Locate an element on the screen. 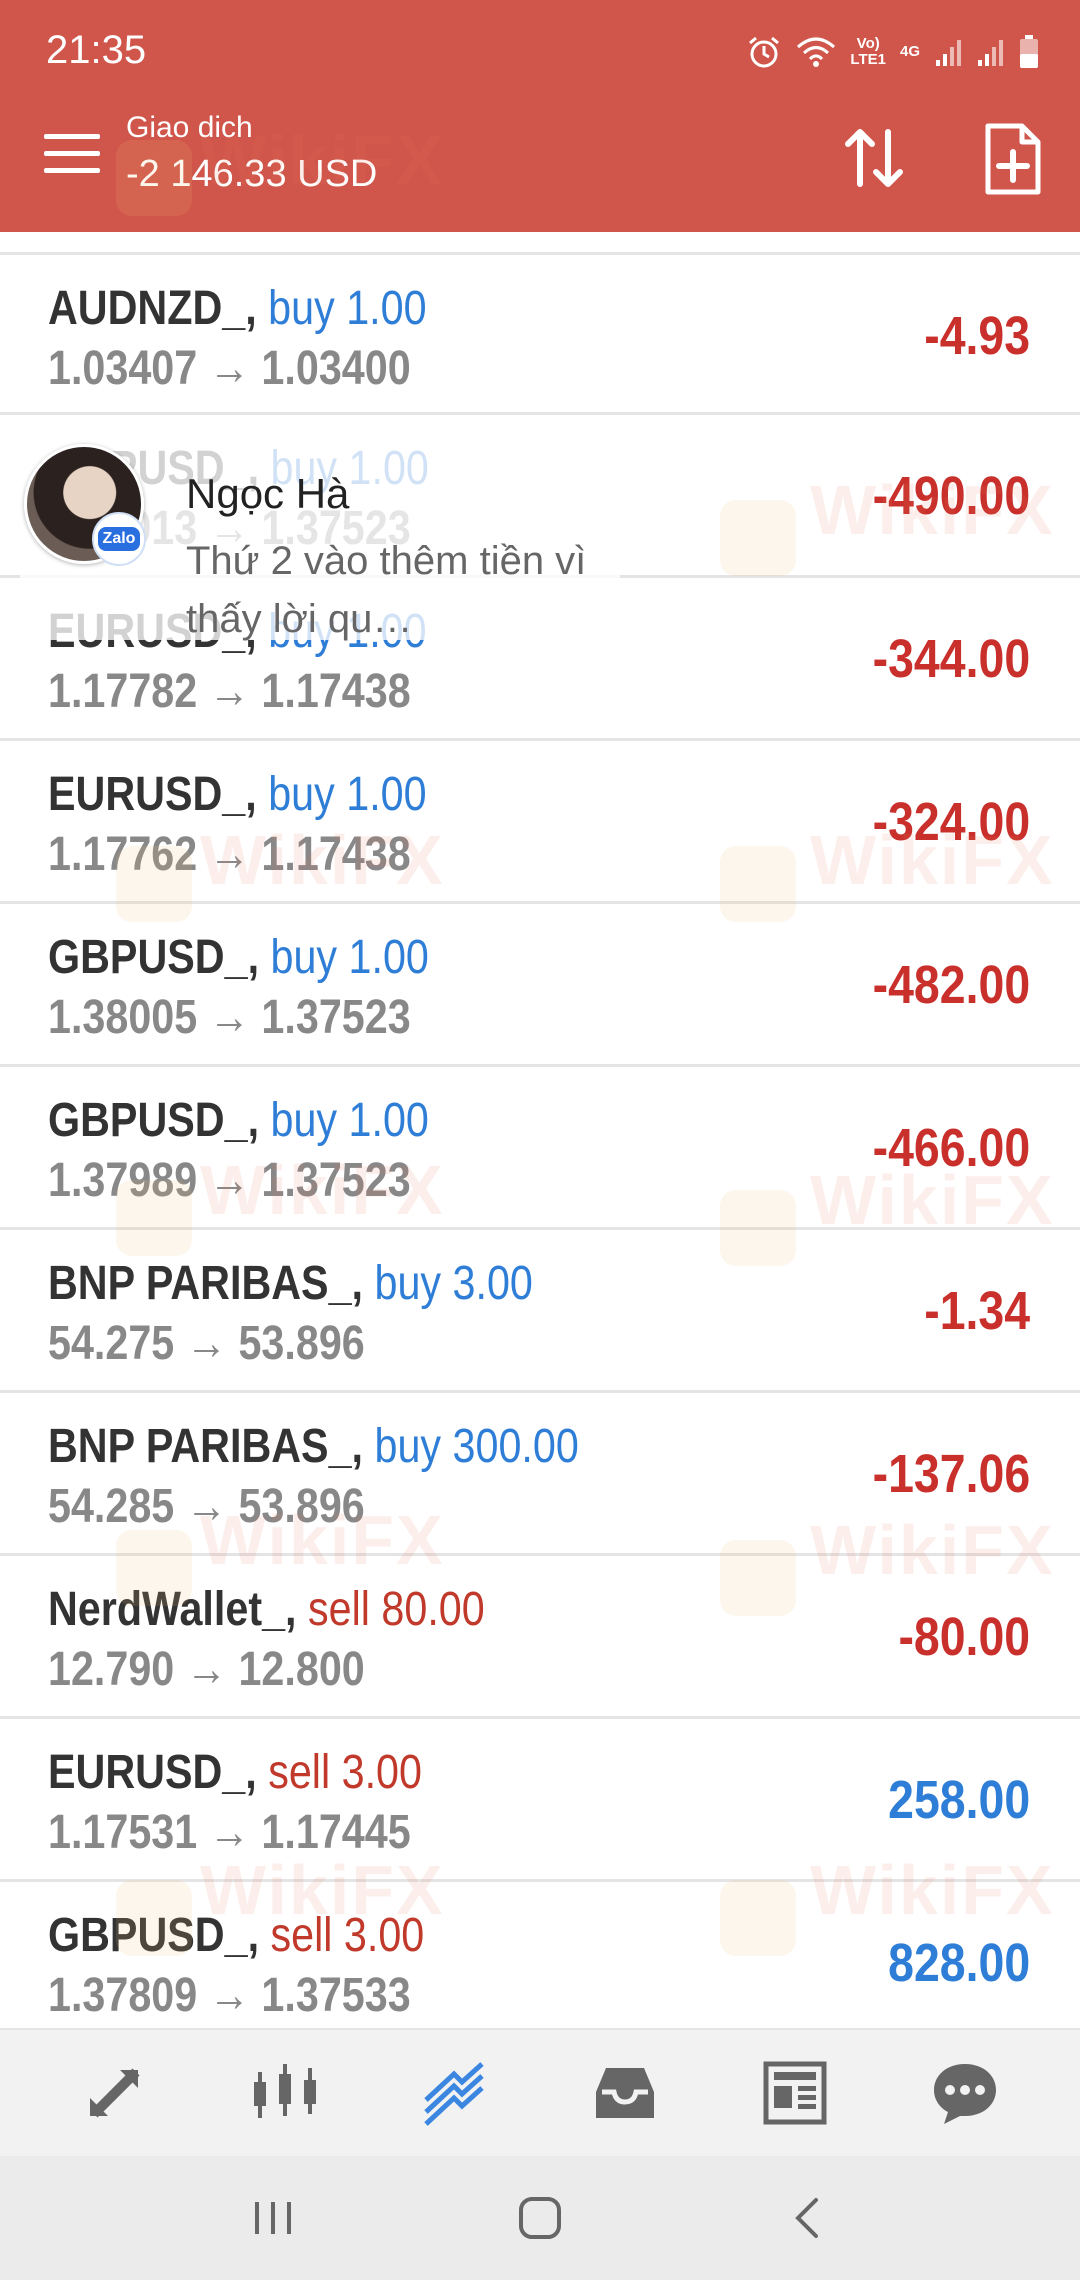  trade-profit: -324.00 is located at coordinates (951, 822).